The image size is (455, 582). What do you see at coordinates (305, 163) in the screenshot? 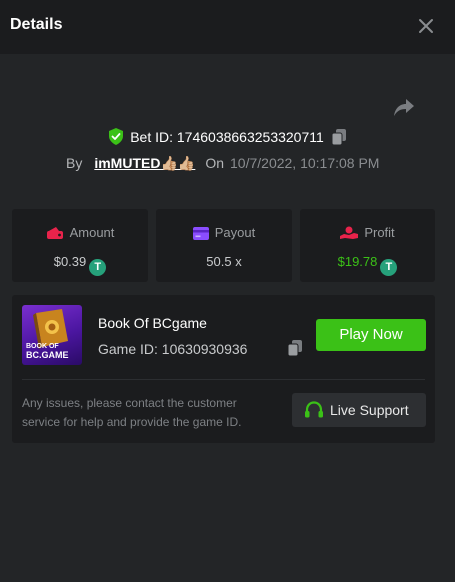
I see `bet-date: 10/7/2022, 10:17:08 PM` at bounding box center [305, 163].